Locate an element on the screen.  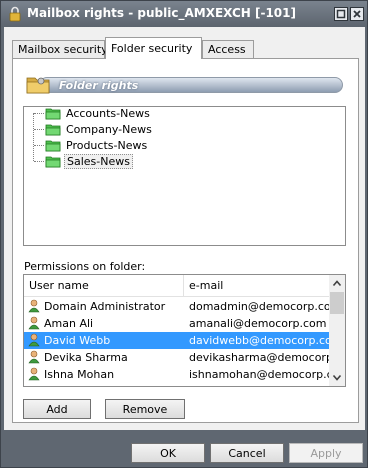
permissions-label: Permissions on folder: is located at coordinates (85, 266).